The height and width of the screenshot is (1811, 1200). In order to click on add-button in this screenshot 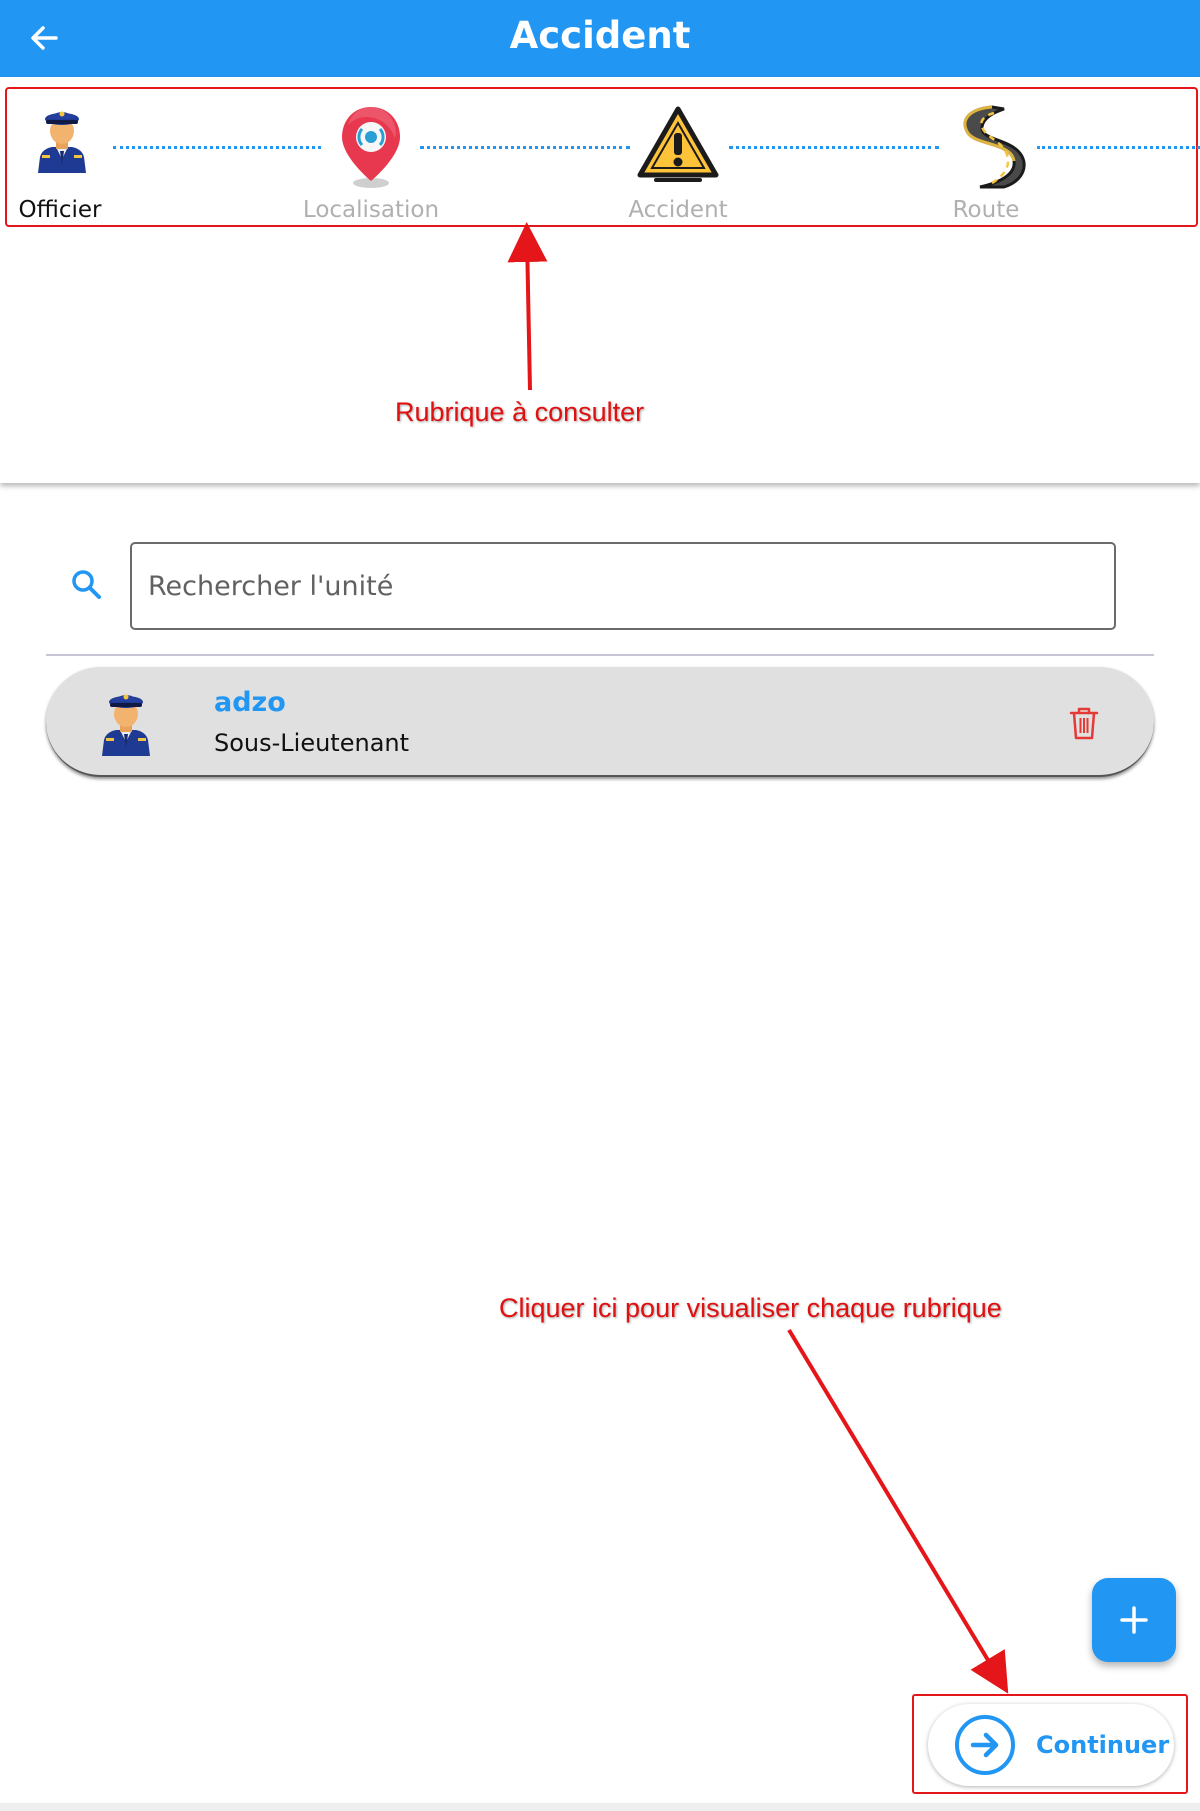, I will do `click(1134, 1620)`.